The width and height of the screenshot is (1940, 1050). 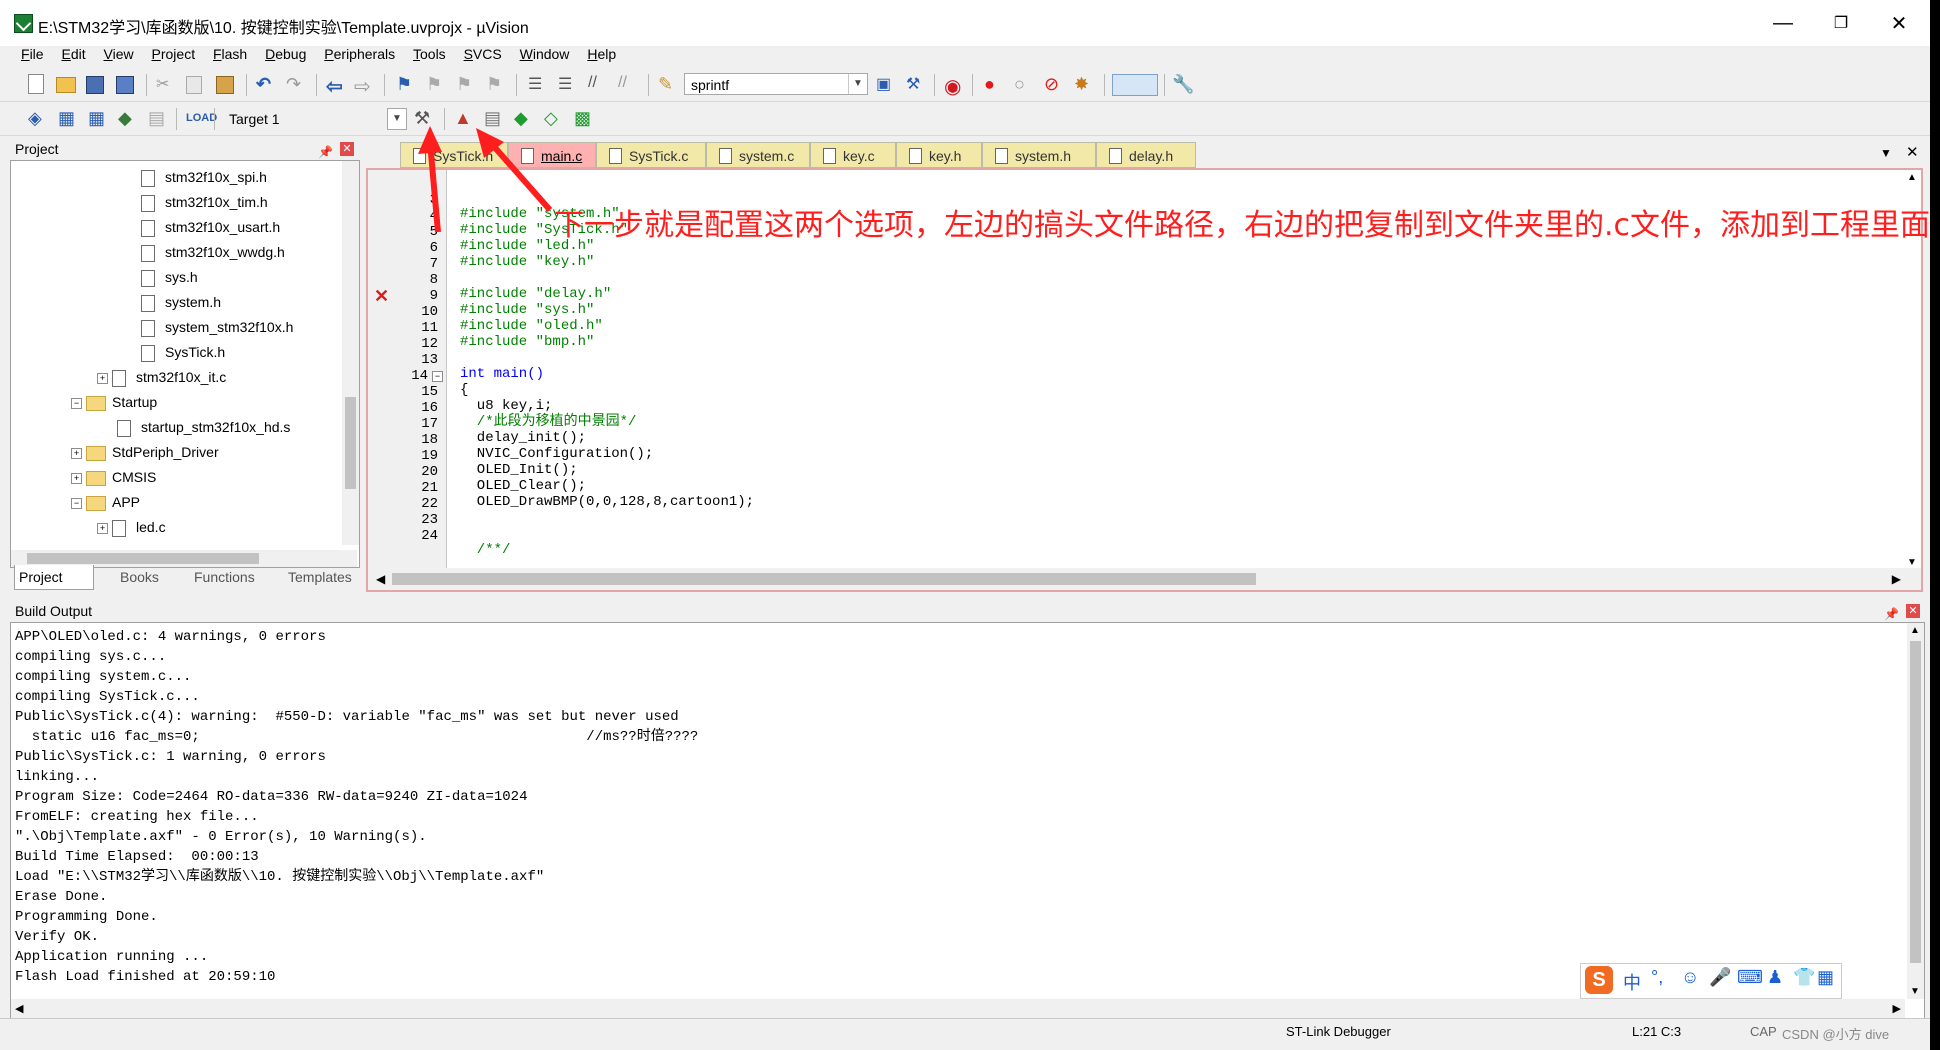 What do you see at coordinates (201, 118) in the screenshot?
I see `download-icon: LOAD` at bounding box center [201, 118].